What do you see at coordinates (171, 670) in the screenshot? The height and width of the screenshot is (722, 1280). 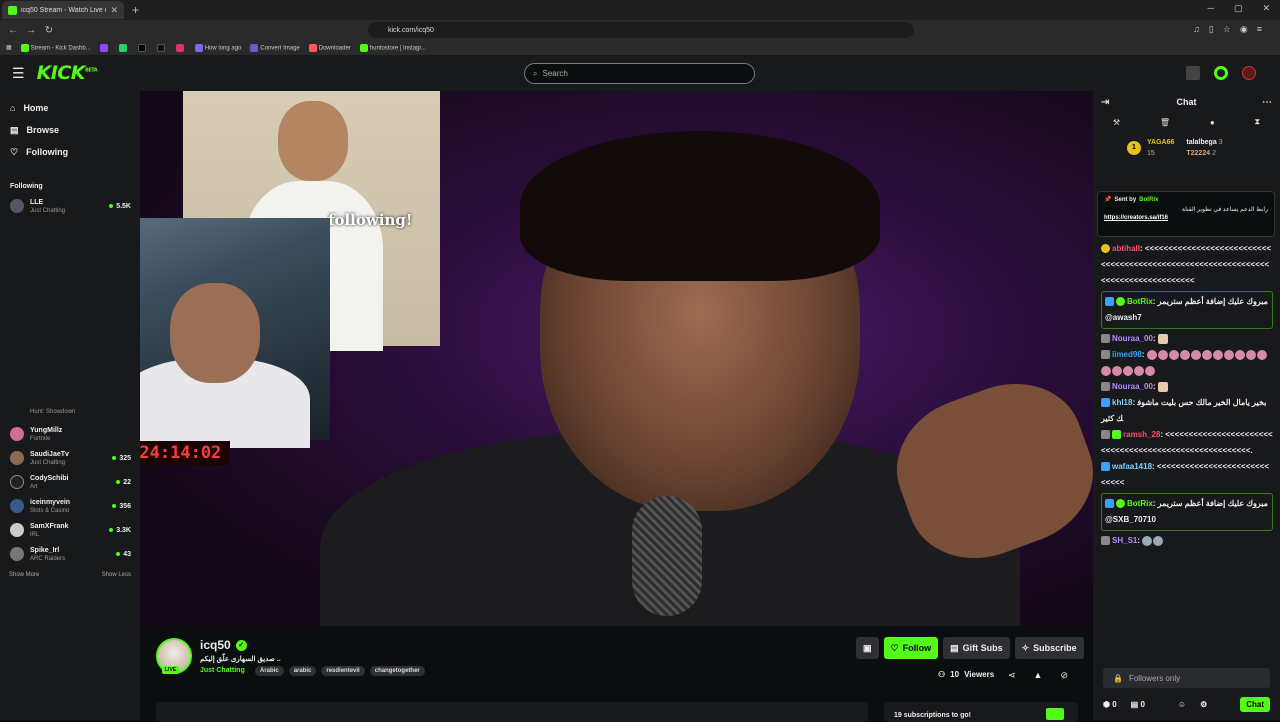 I see `live-badge: LIVE` at bounding box center [171, 670].